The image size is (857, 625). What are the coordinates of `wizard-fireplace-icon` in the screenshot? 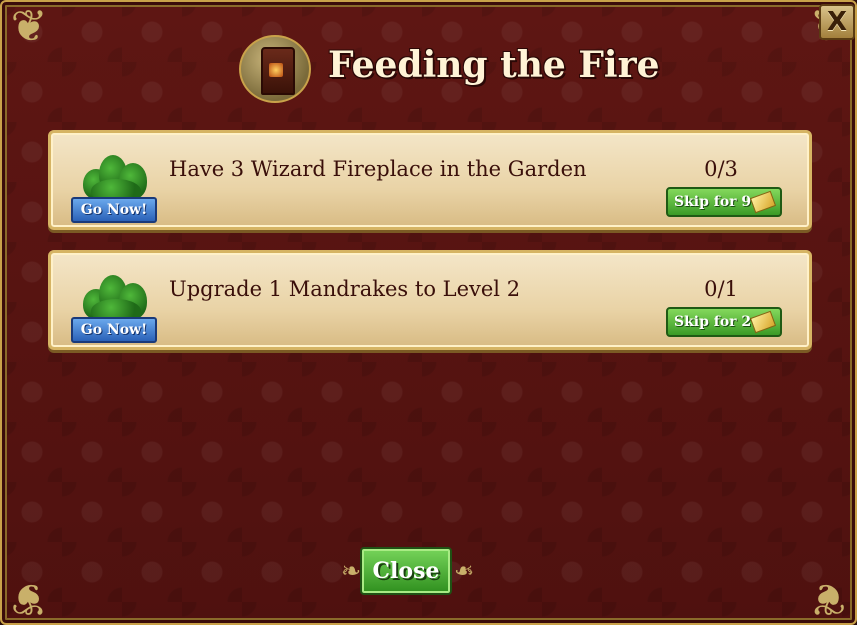 It's located at (275, 69).